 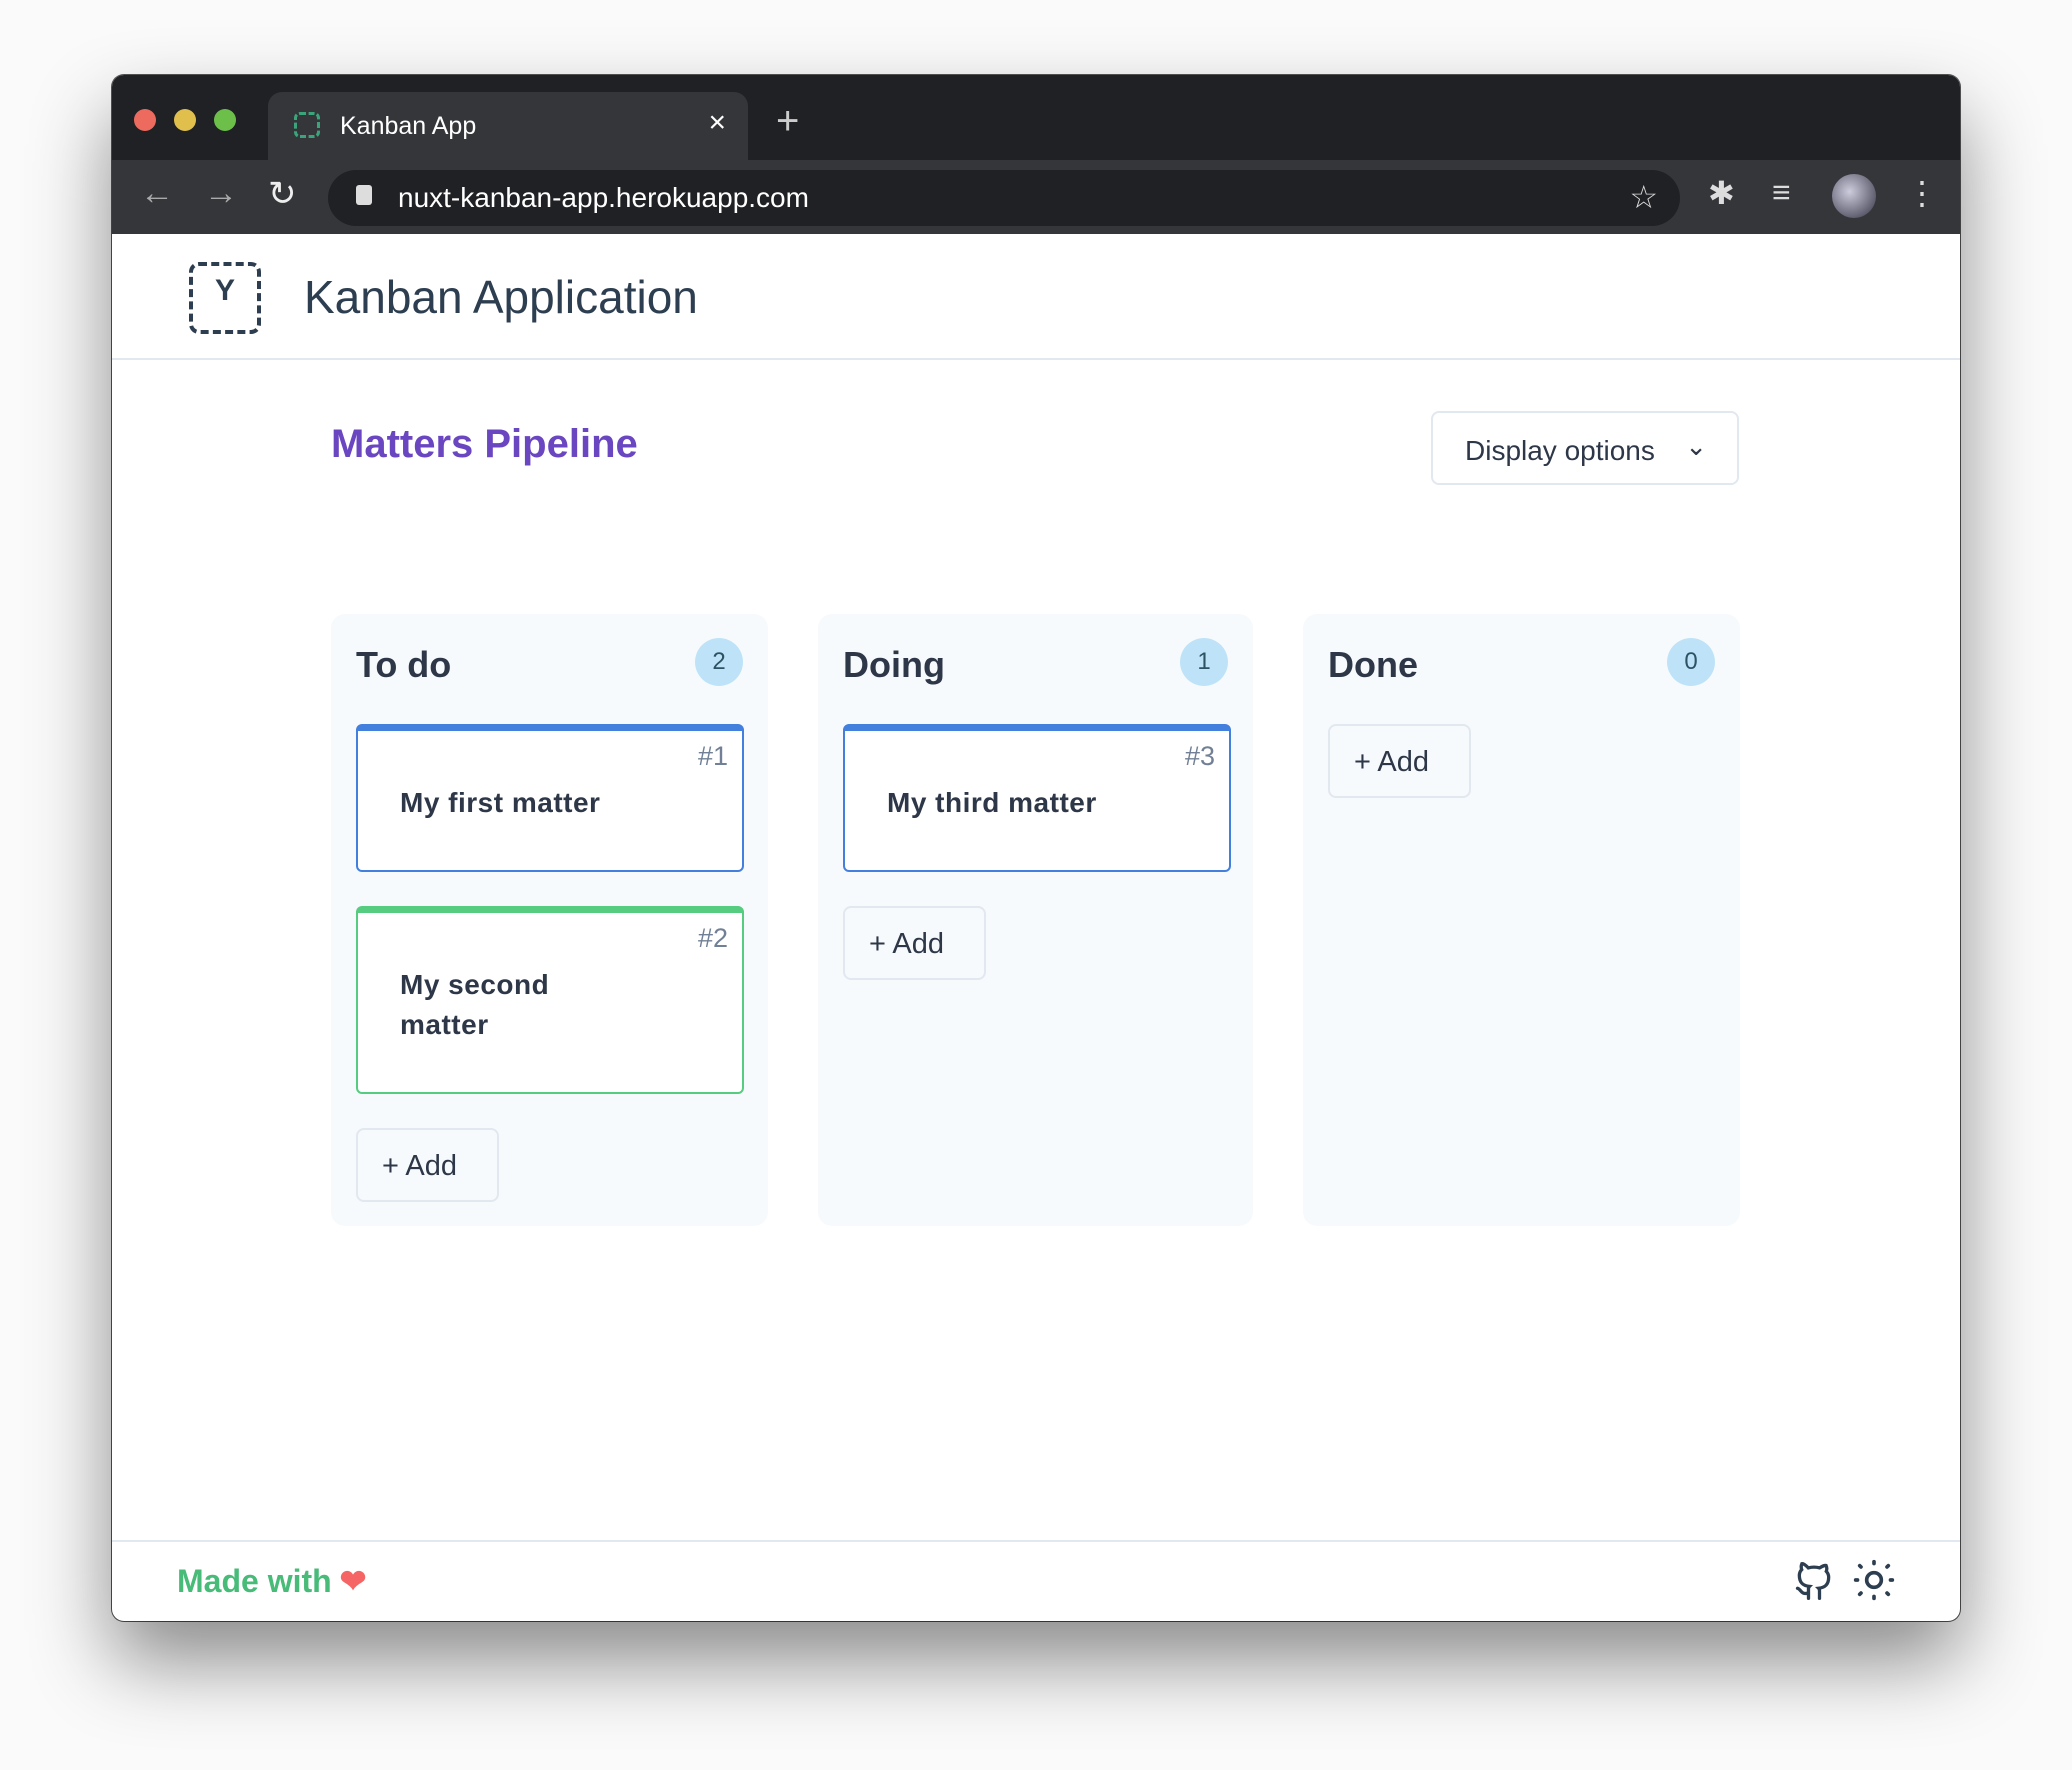 I want to click on made-with-label: Made with, so click(x=254, y=1581).